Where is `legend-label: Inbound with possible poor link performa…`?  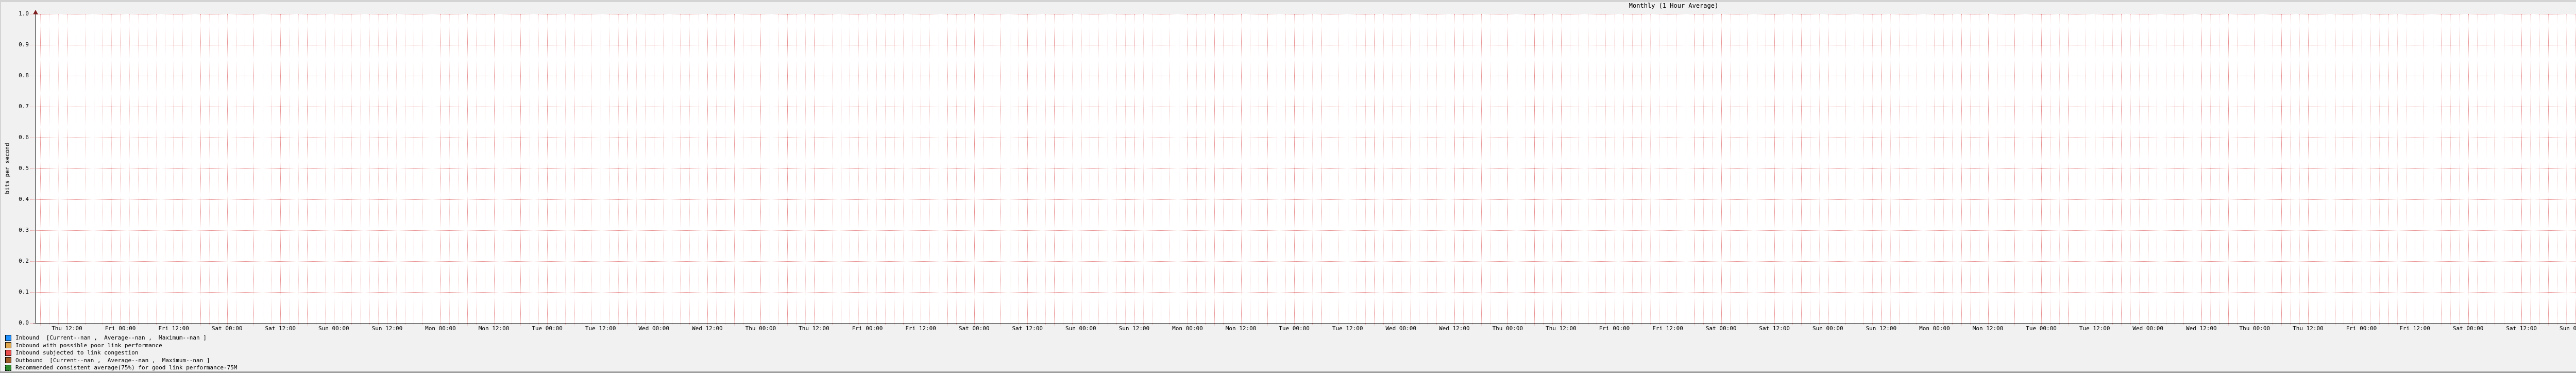 legend-label: Inbound with possible poor link performa… is located at coordinates (88, 345).